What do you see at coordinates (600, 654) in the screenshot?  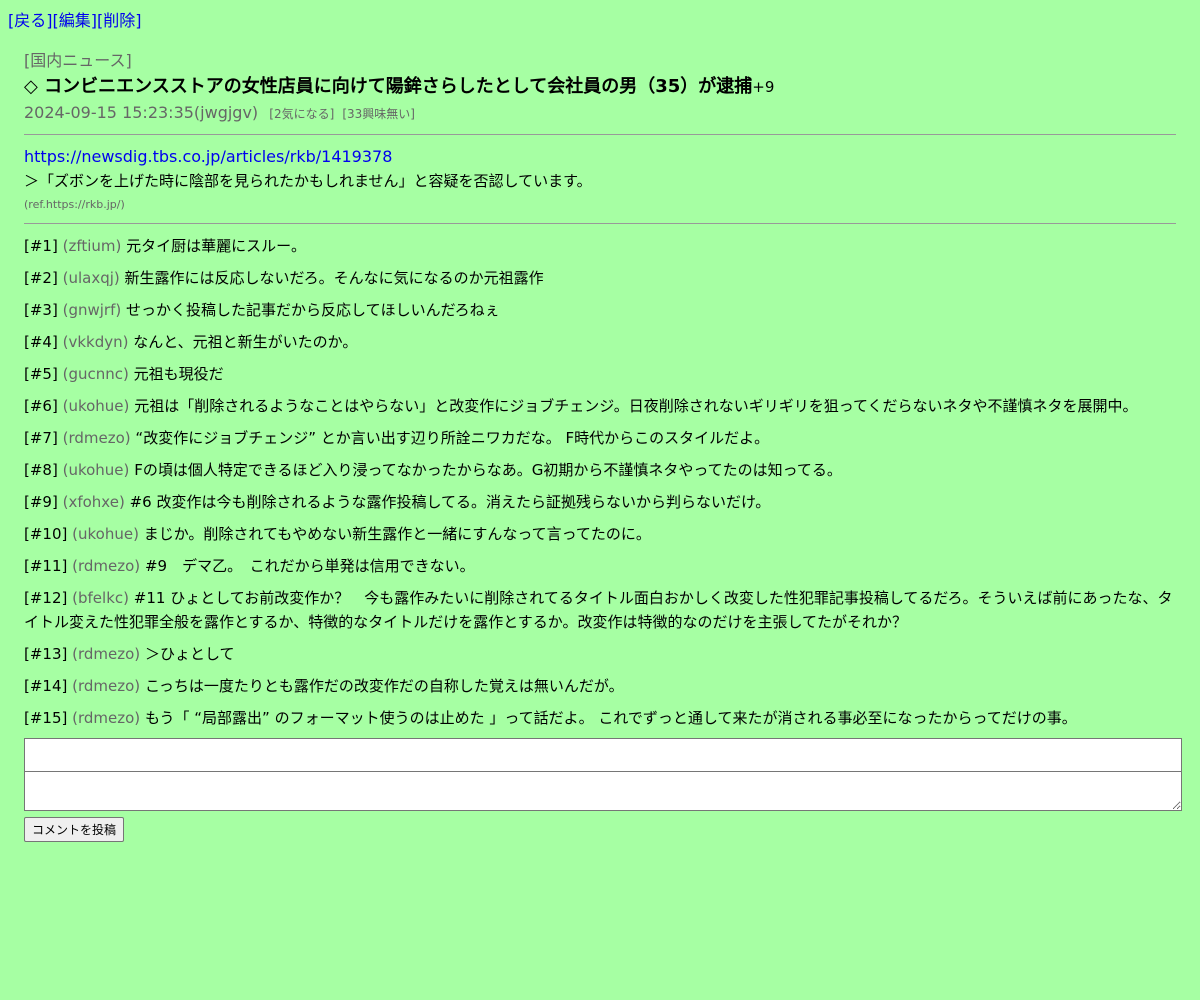 I see `comment-item: [#13] (rdmezo) ＞ひょとして` at bounding box center [600, 654].